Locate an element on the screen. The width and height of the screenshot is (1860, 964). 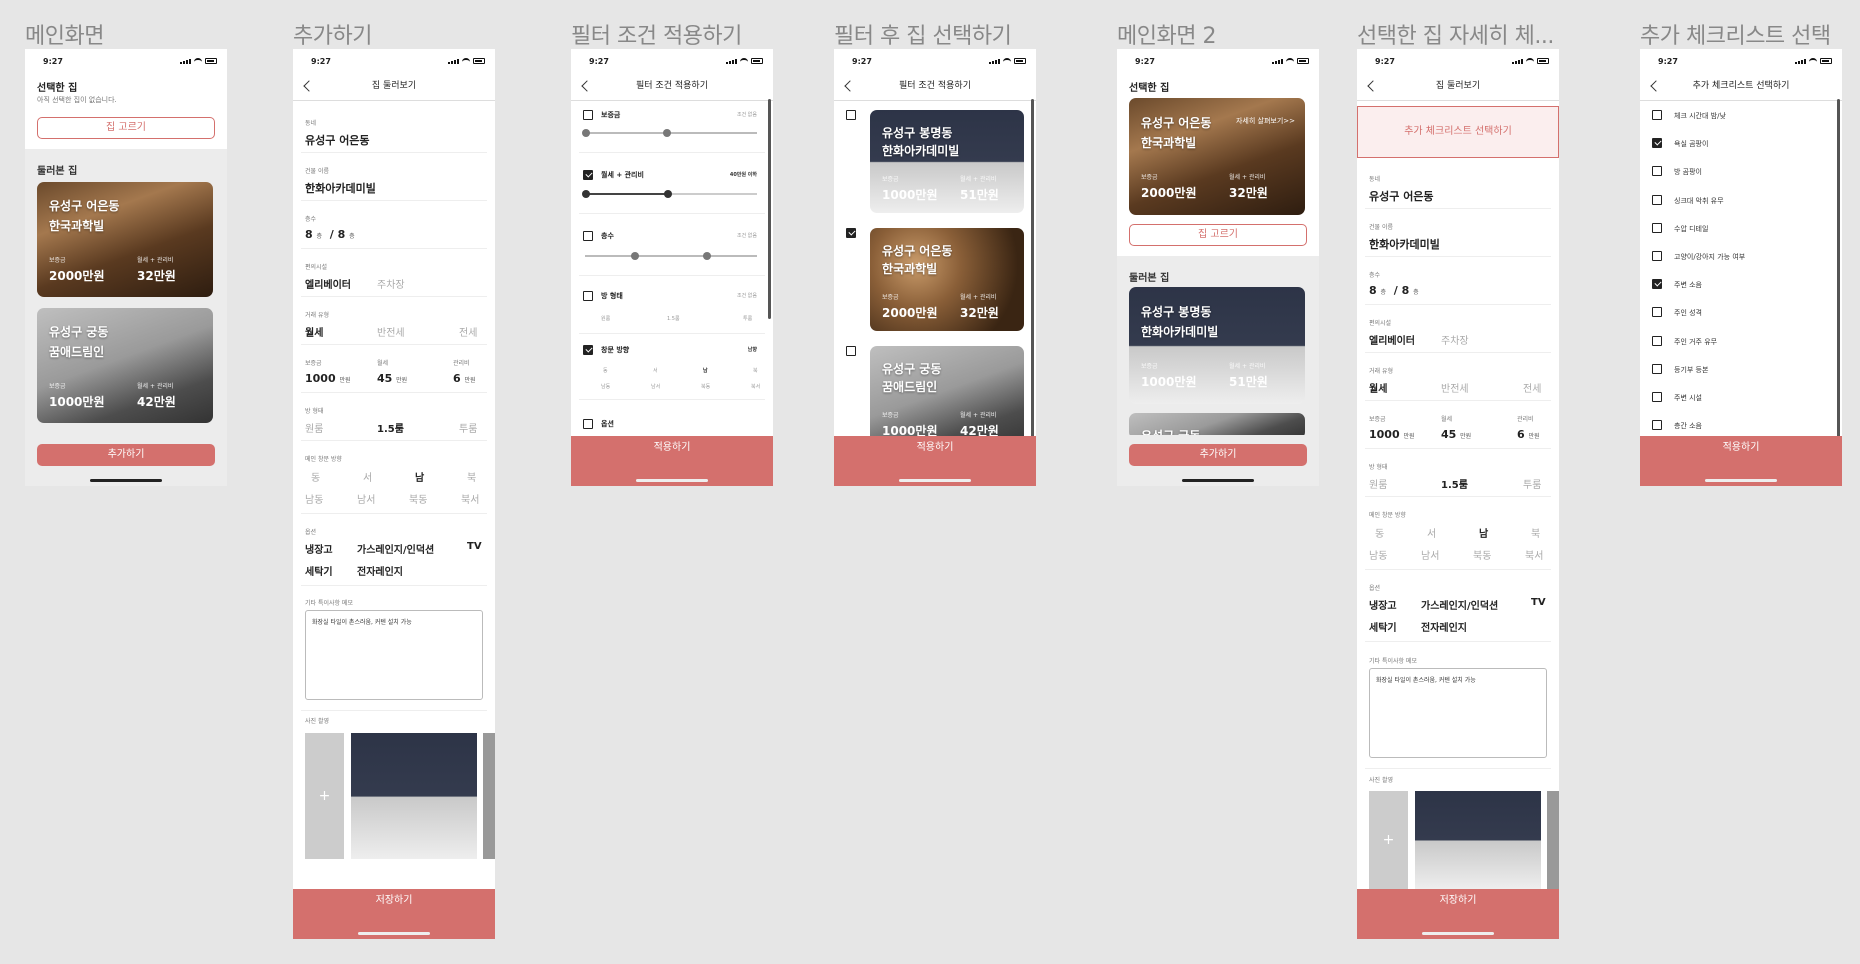
deal-jeonse: 전세 is located at coordinates (468, 331).